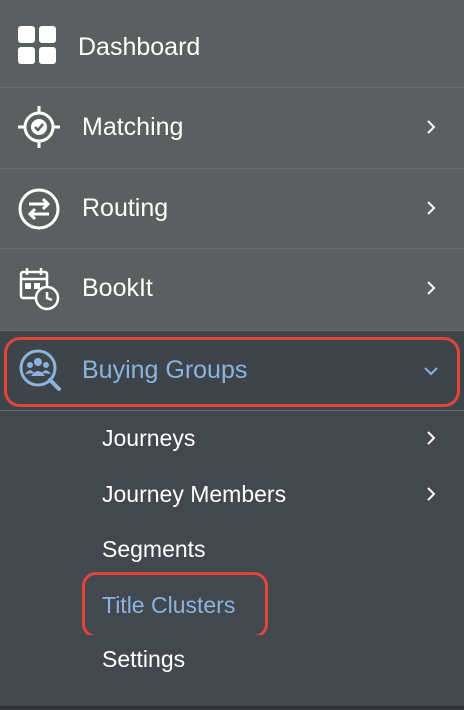 This screenshot has height=710, width=464. I want to click on dashboard-grid-icon, so click(39, 45).